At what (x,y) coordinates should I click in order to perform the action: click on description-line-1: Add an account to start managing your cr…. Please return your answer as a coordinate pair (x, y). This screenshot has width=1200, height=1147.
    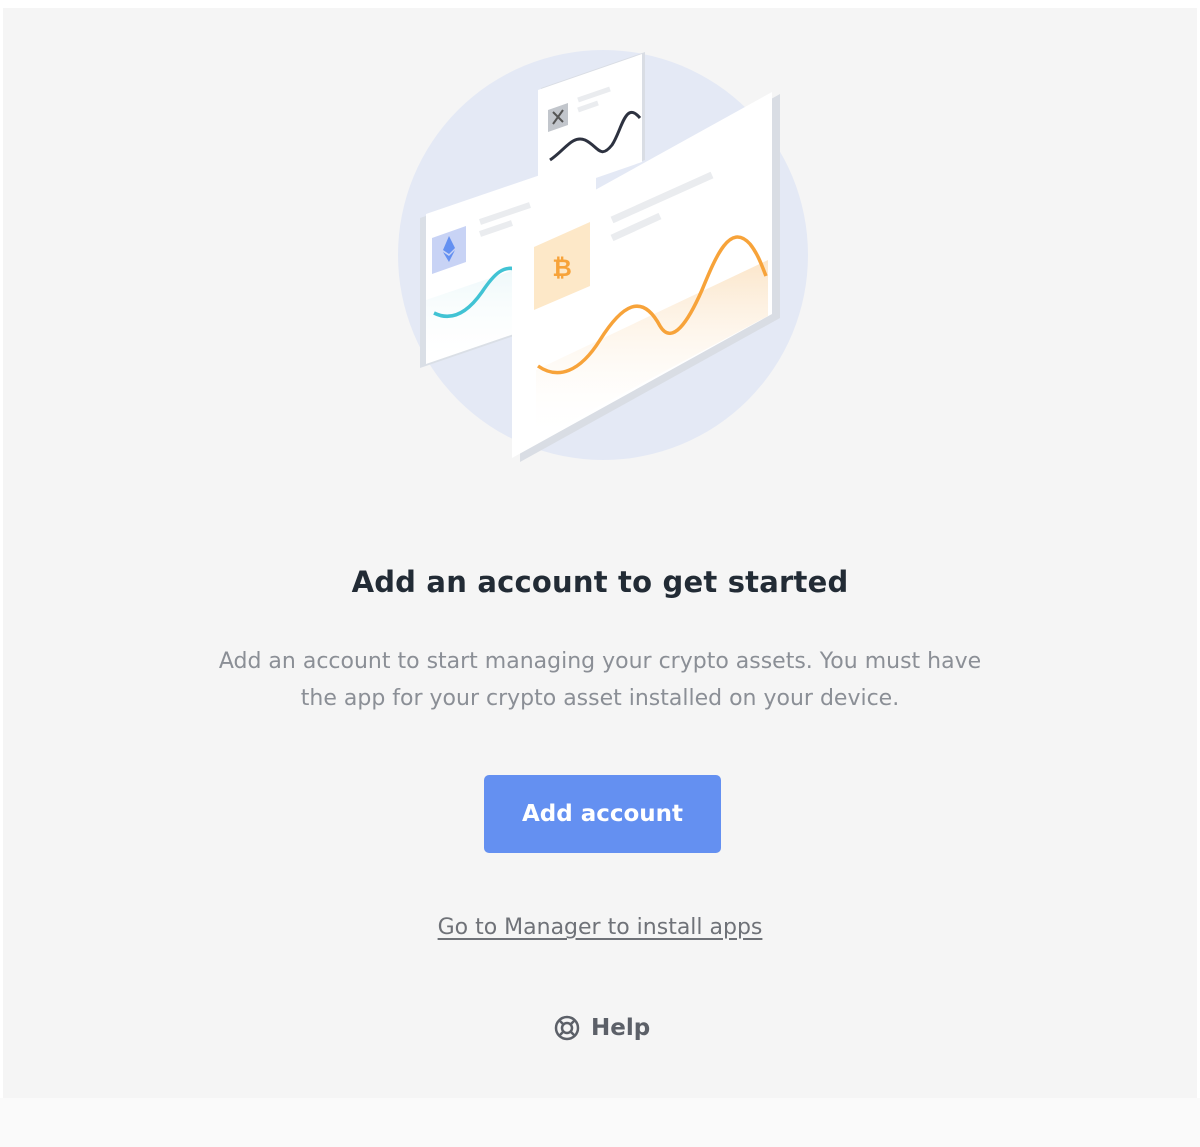
    Looking at the image, I should click on (600, 661).